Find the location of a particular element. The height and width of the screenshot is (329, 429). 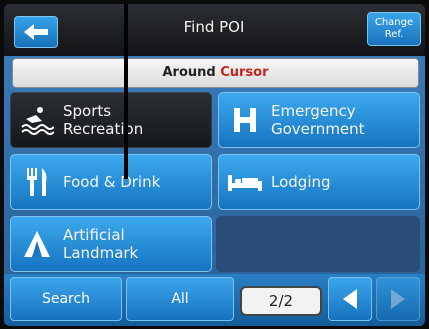

tile-label-line2: Recreation is located at coordinates (103, 129).